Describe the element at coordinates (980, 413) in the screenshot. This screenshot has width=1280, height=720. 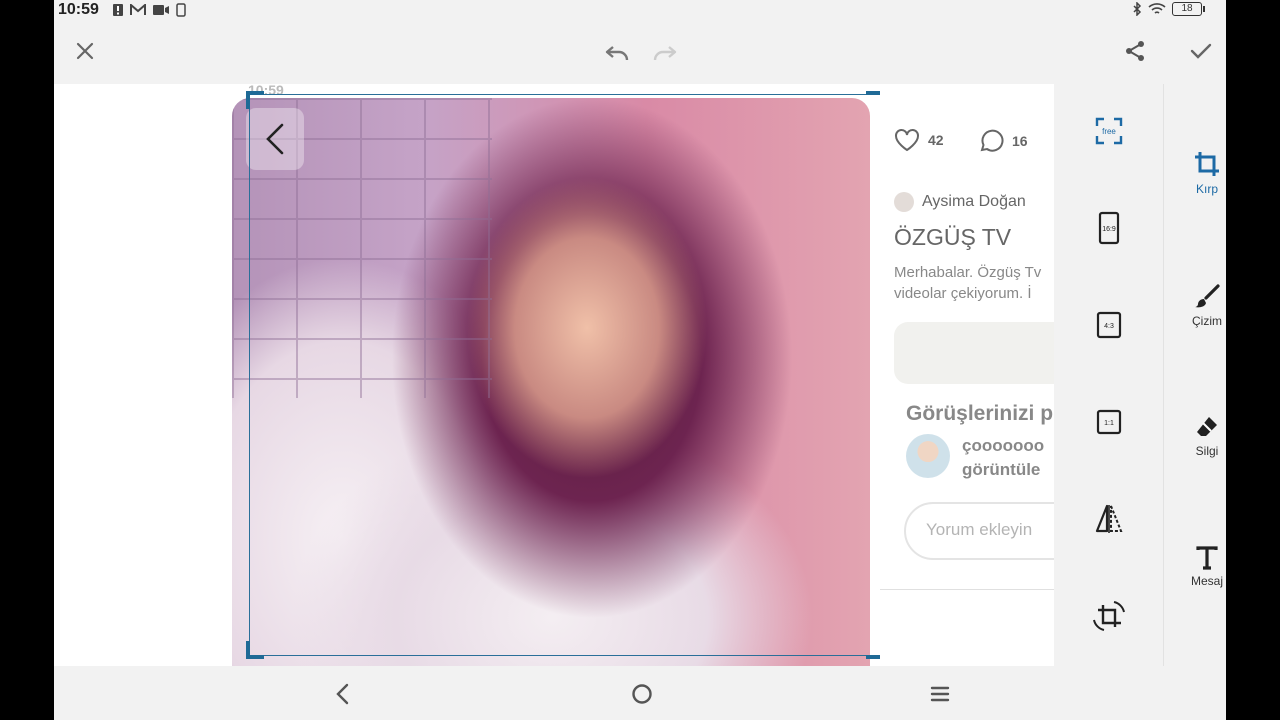
I see `opinions-heading: Görüşlerinizi p` at that location.